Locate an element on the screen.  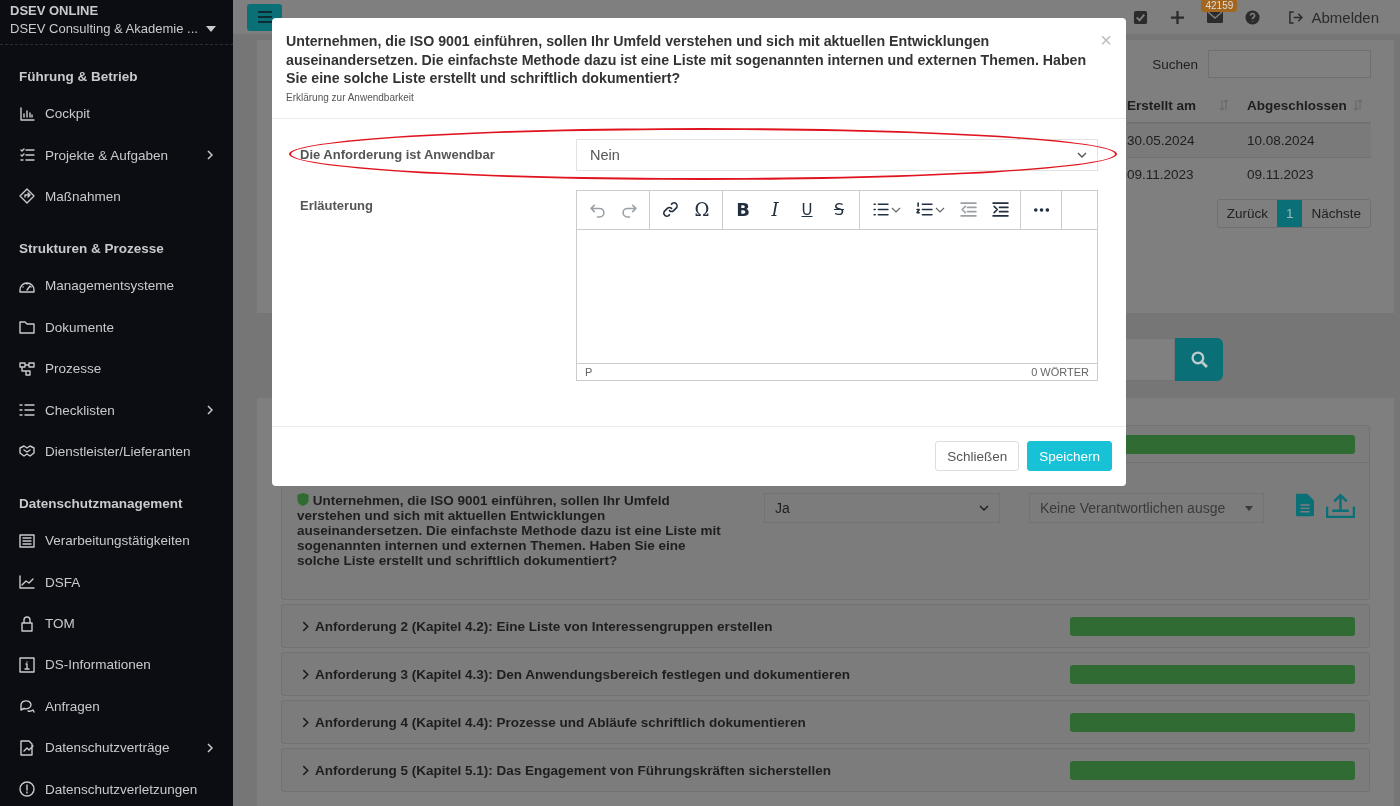
requirement-title: Anforderung 5 (Kapitel 5.1): Das Engagement von Führungskräften sicherstellen is located at coordinates (689, 770).